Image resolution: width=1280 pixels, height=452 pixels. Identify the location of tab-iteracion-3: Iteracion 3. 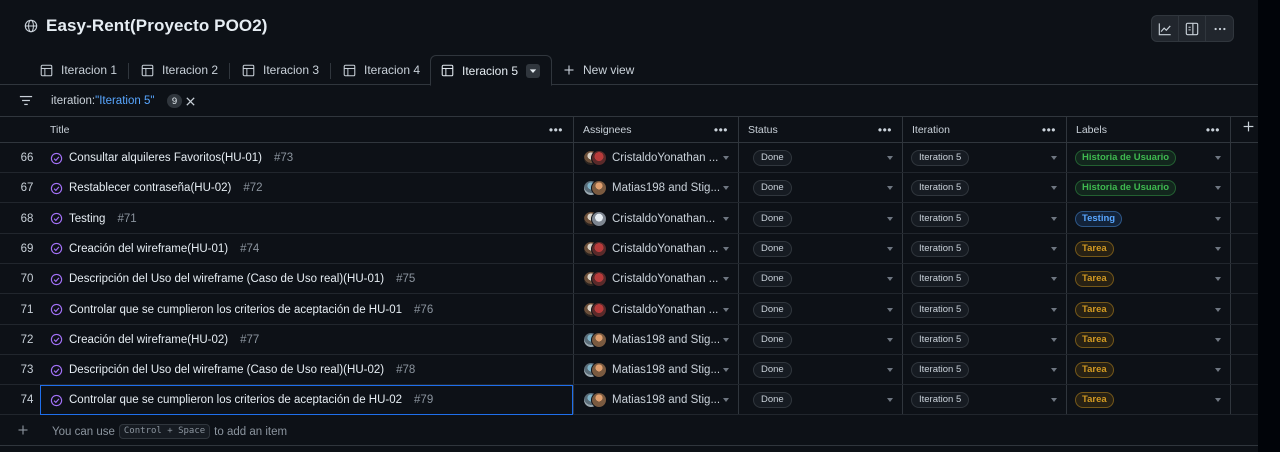
(280, 70).